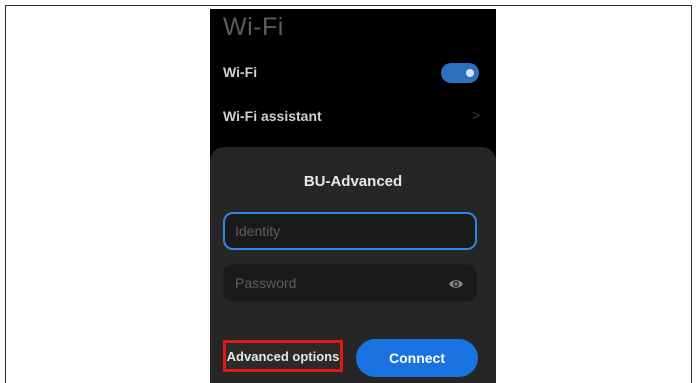 This screenshot has height=383, width=699. What do you see at coordinates (476, 115) in the screenshot?
I see `chevron-right-icon: >` at bounding box center [476, 115].